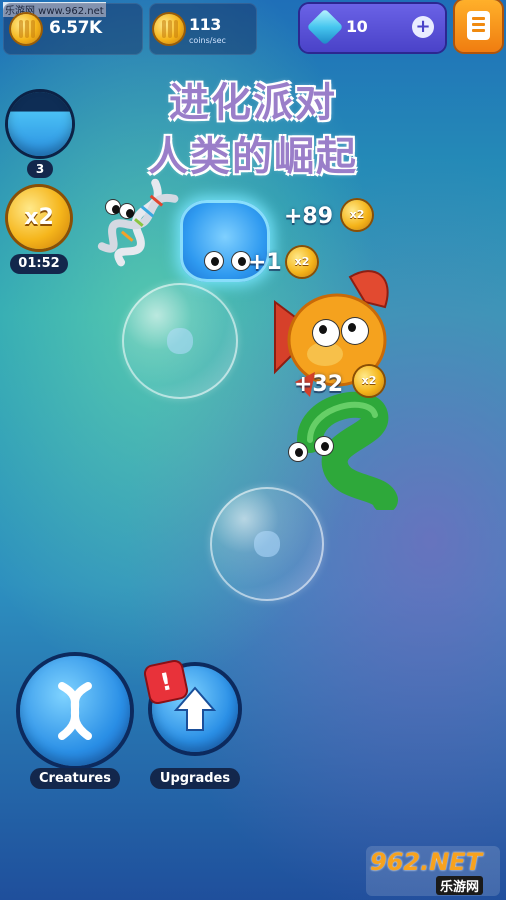 The height and width of the screenshot is (900, 506). I want to click on earn-popup: +89, so click(309, 216).